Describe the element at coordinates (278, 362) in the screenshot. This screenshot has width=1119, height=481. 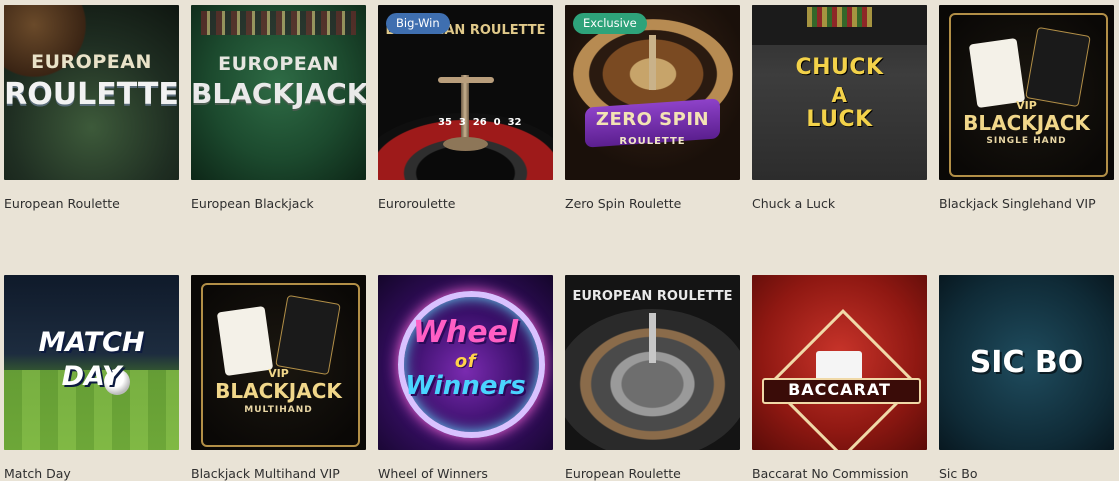
I see `game-thumbnail: VIP BLACKJACK MULTIHAND` at that location.